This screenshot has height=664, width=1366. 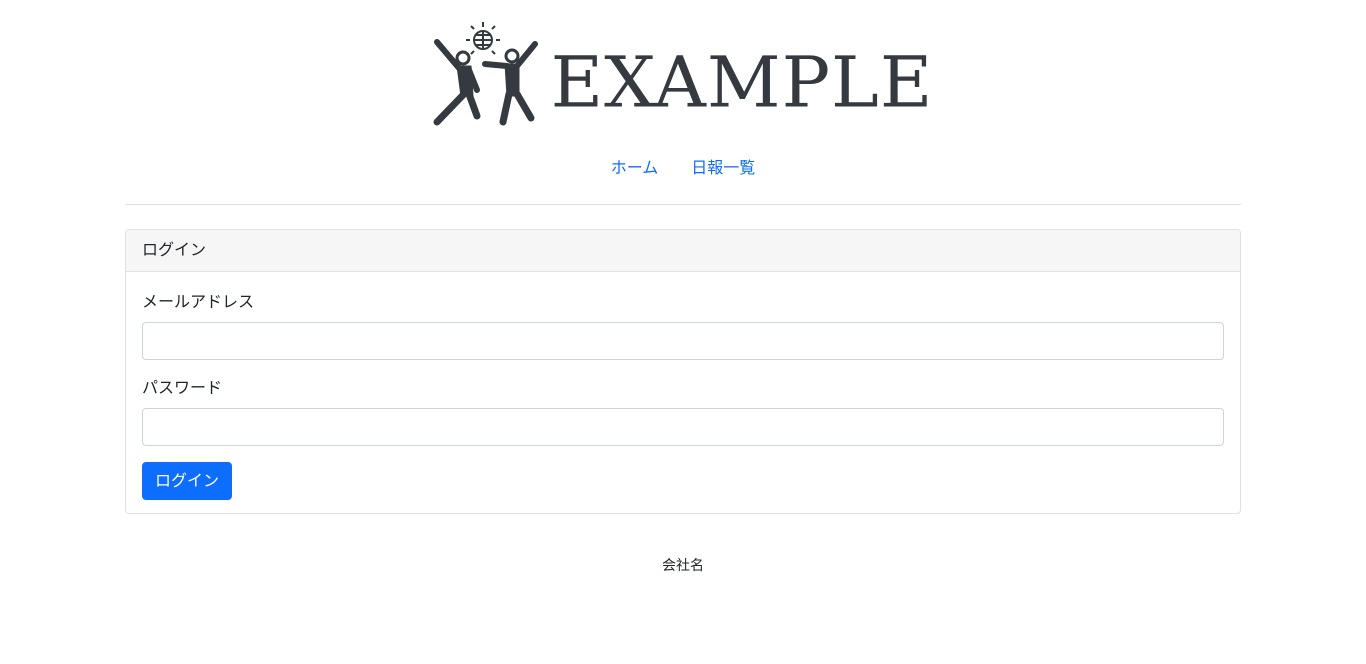 I want to click on company-name: 会社名, so click(x=683, y=566).